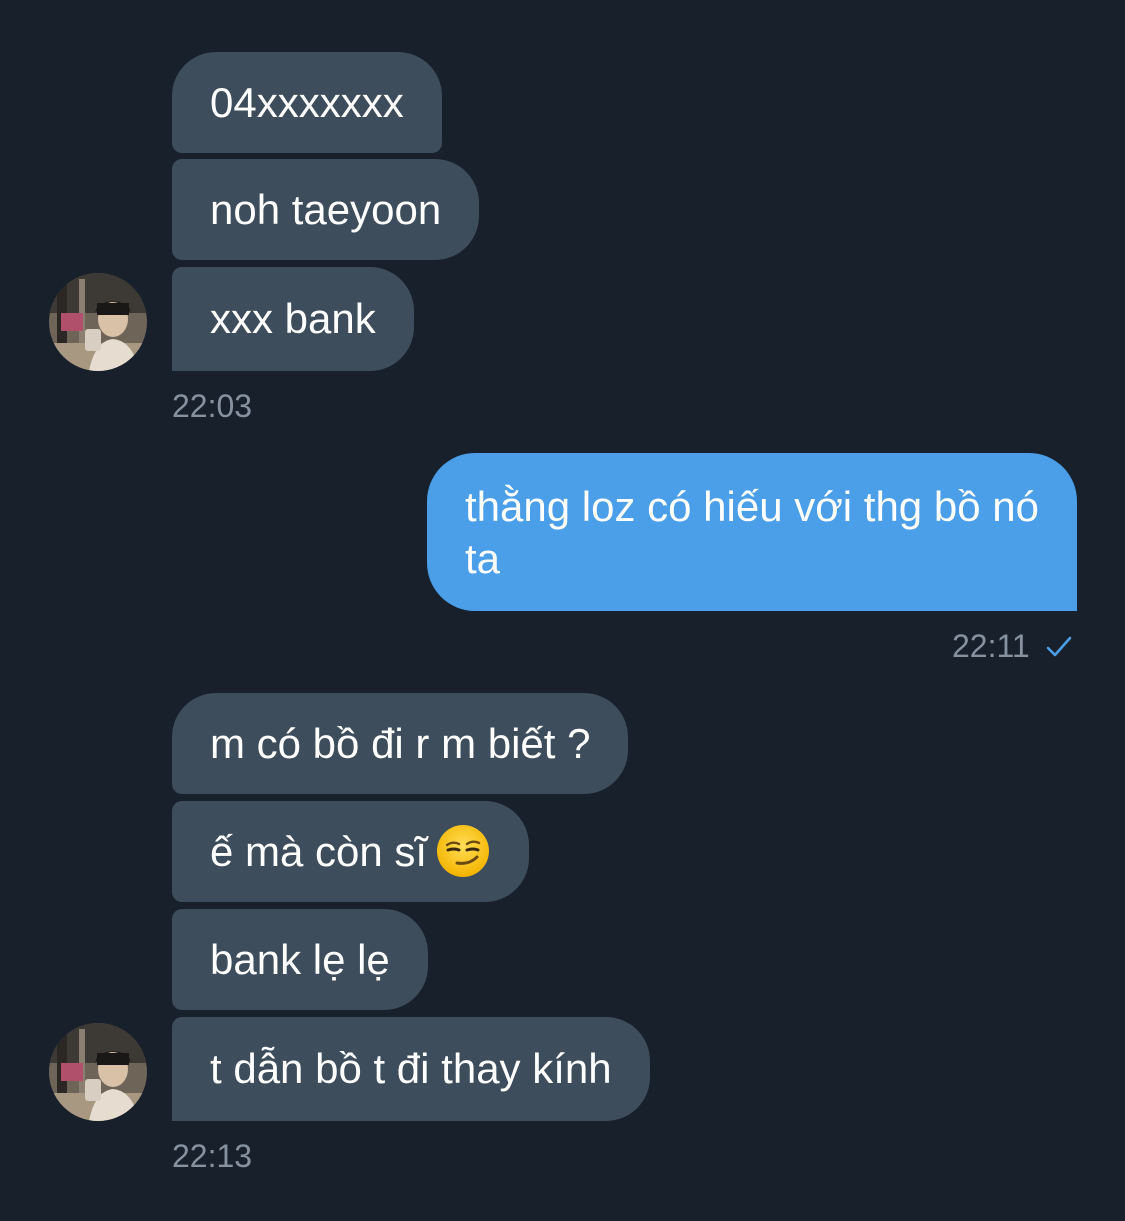  I want to click on message-text: xxx bank, so click(293, 318).